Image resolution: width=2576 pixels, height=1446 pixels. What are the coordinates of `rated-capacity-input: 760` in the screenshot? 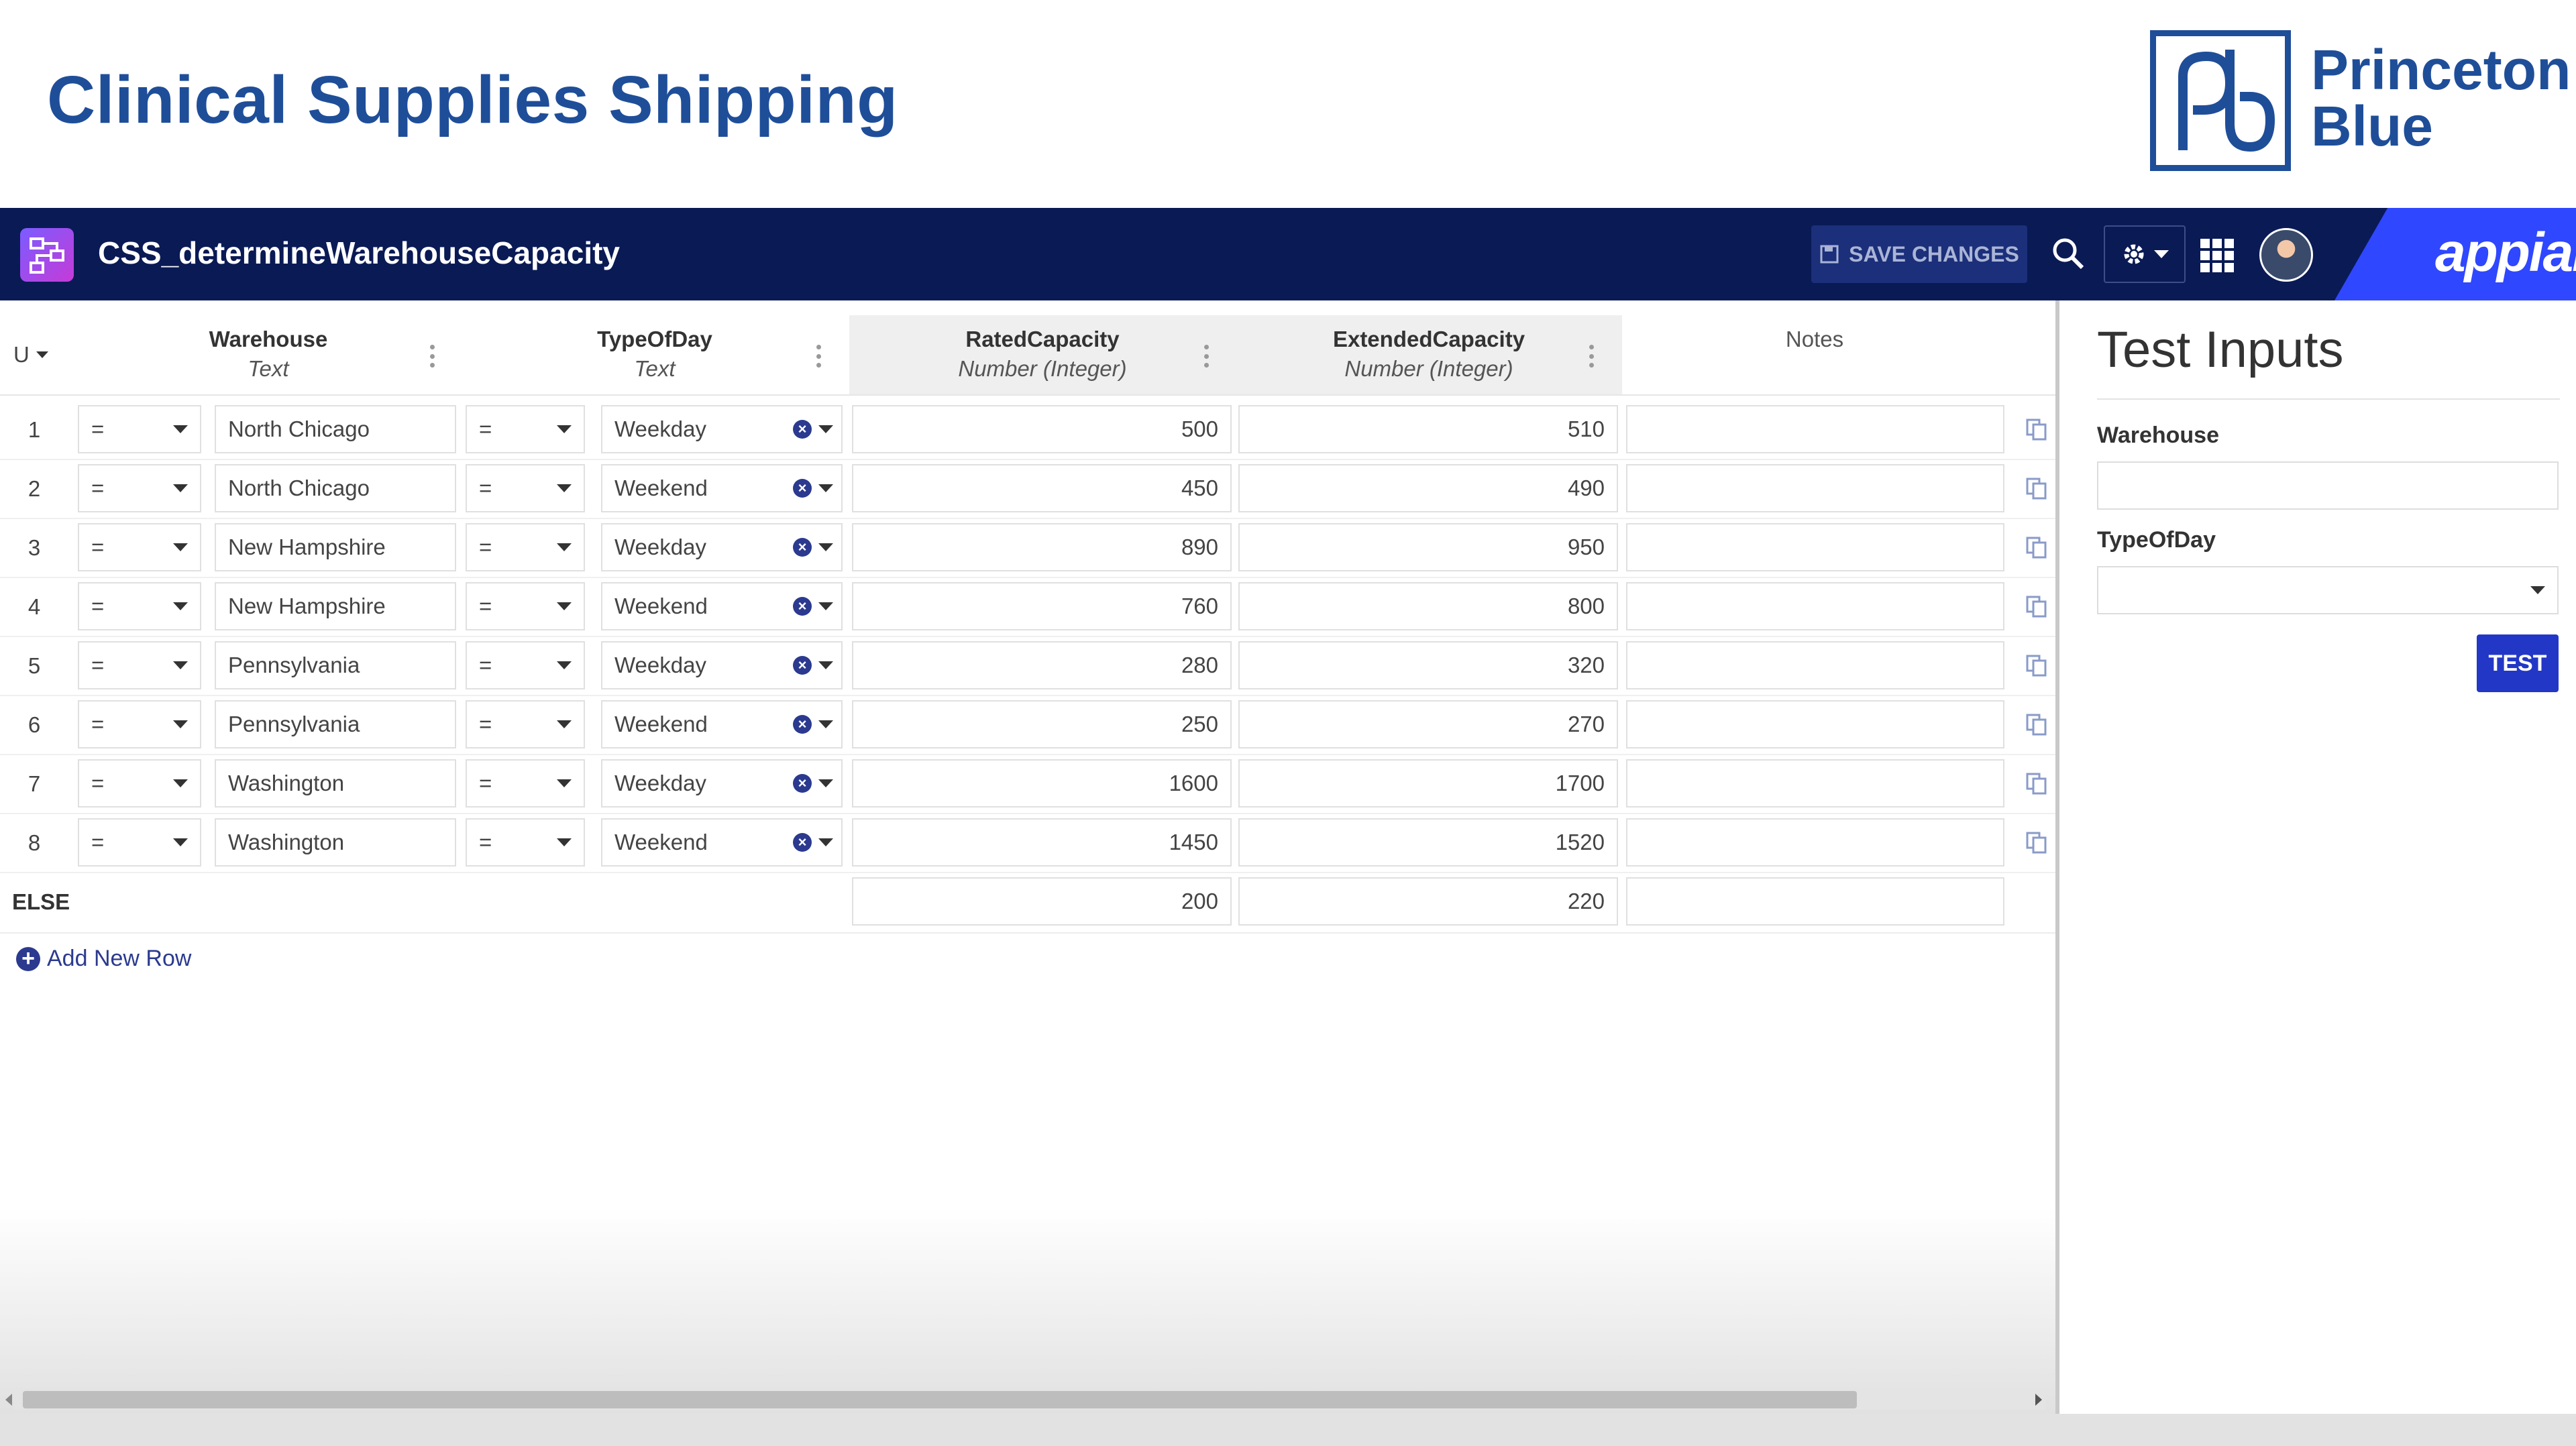 It's located at (1042, 606).